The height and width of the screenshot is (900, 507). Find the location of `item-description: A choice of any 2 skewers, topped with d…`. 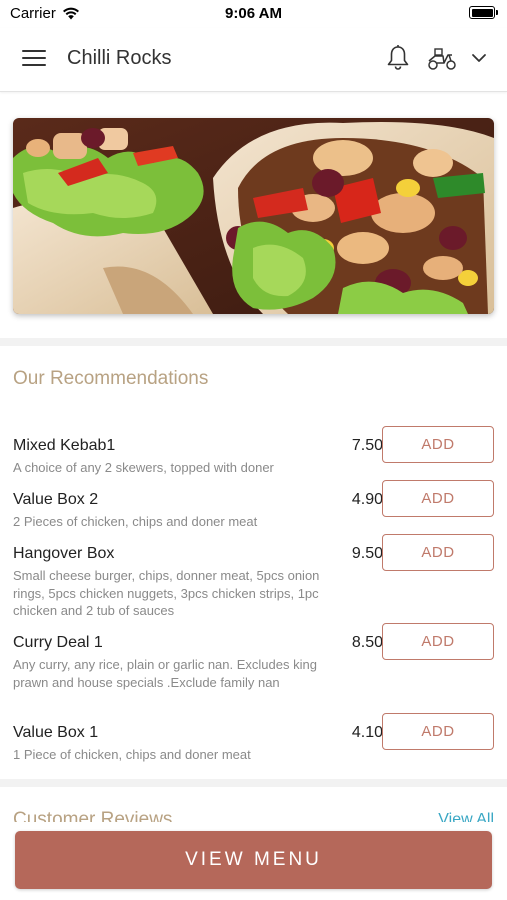

item-description: A choice of any 2 skewers, topped with d… is located at coordinates (143, 467).